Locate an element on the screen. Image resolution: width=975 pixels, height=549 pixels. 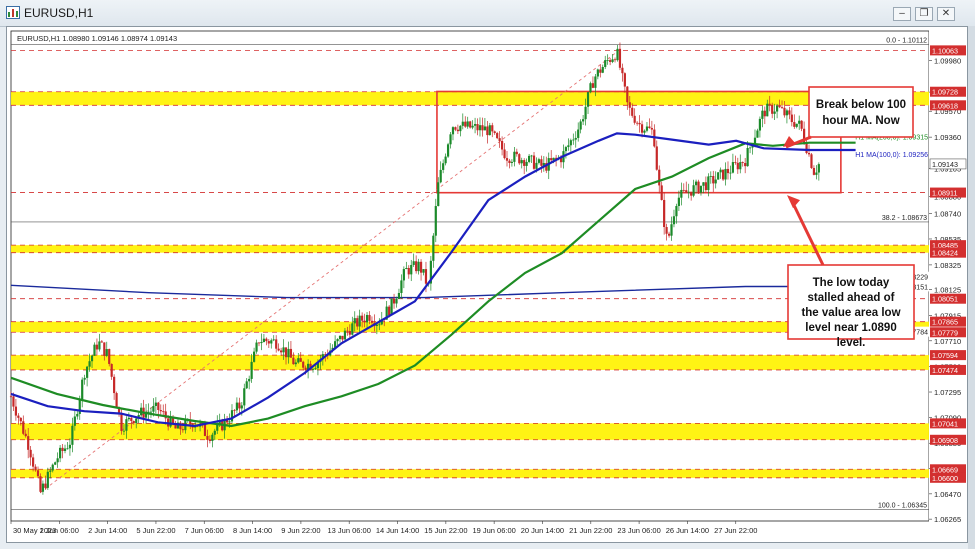
level-tag-label: 1.09618 is located at coordinates (945, 105).